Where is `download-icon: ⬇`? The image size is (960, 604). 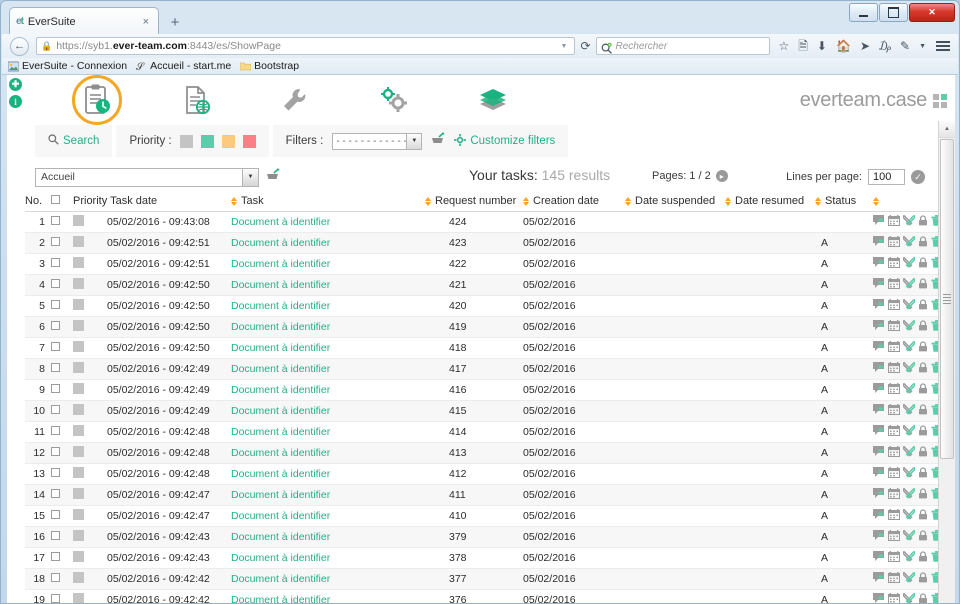 download-icon: ⬇ is located at coordinates (822, 46).